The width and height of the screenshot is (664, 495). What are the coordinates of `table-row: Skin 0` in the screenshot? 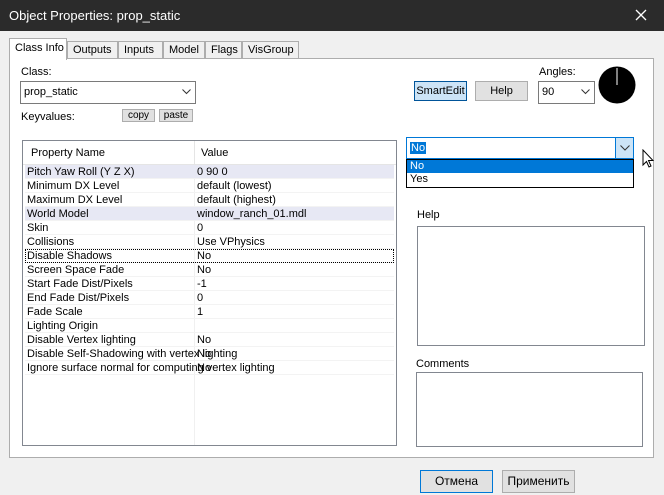 It's located at (209, 228).